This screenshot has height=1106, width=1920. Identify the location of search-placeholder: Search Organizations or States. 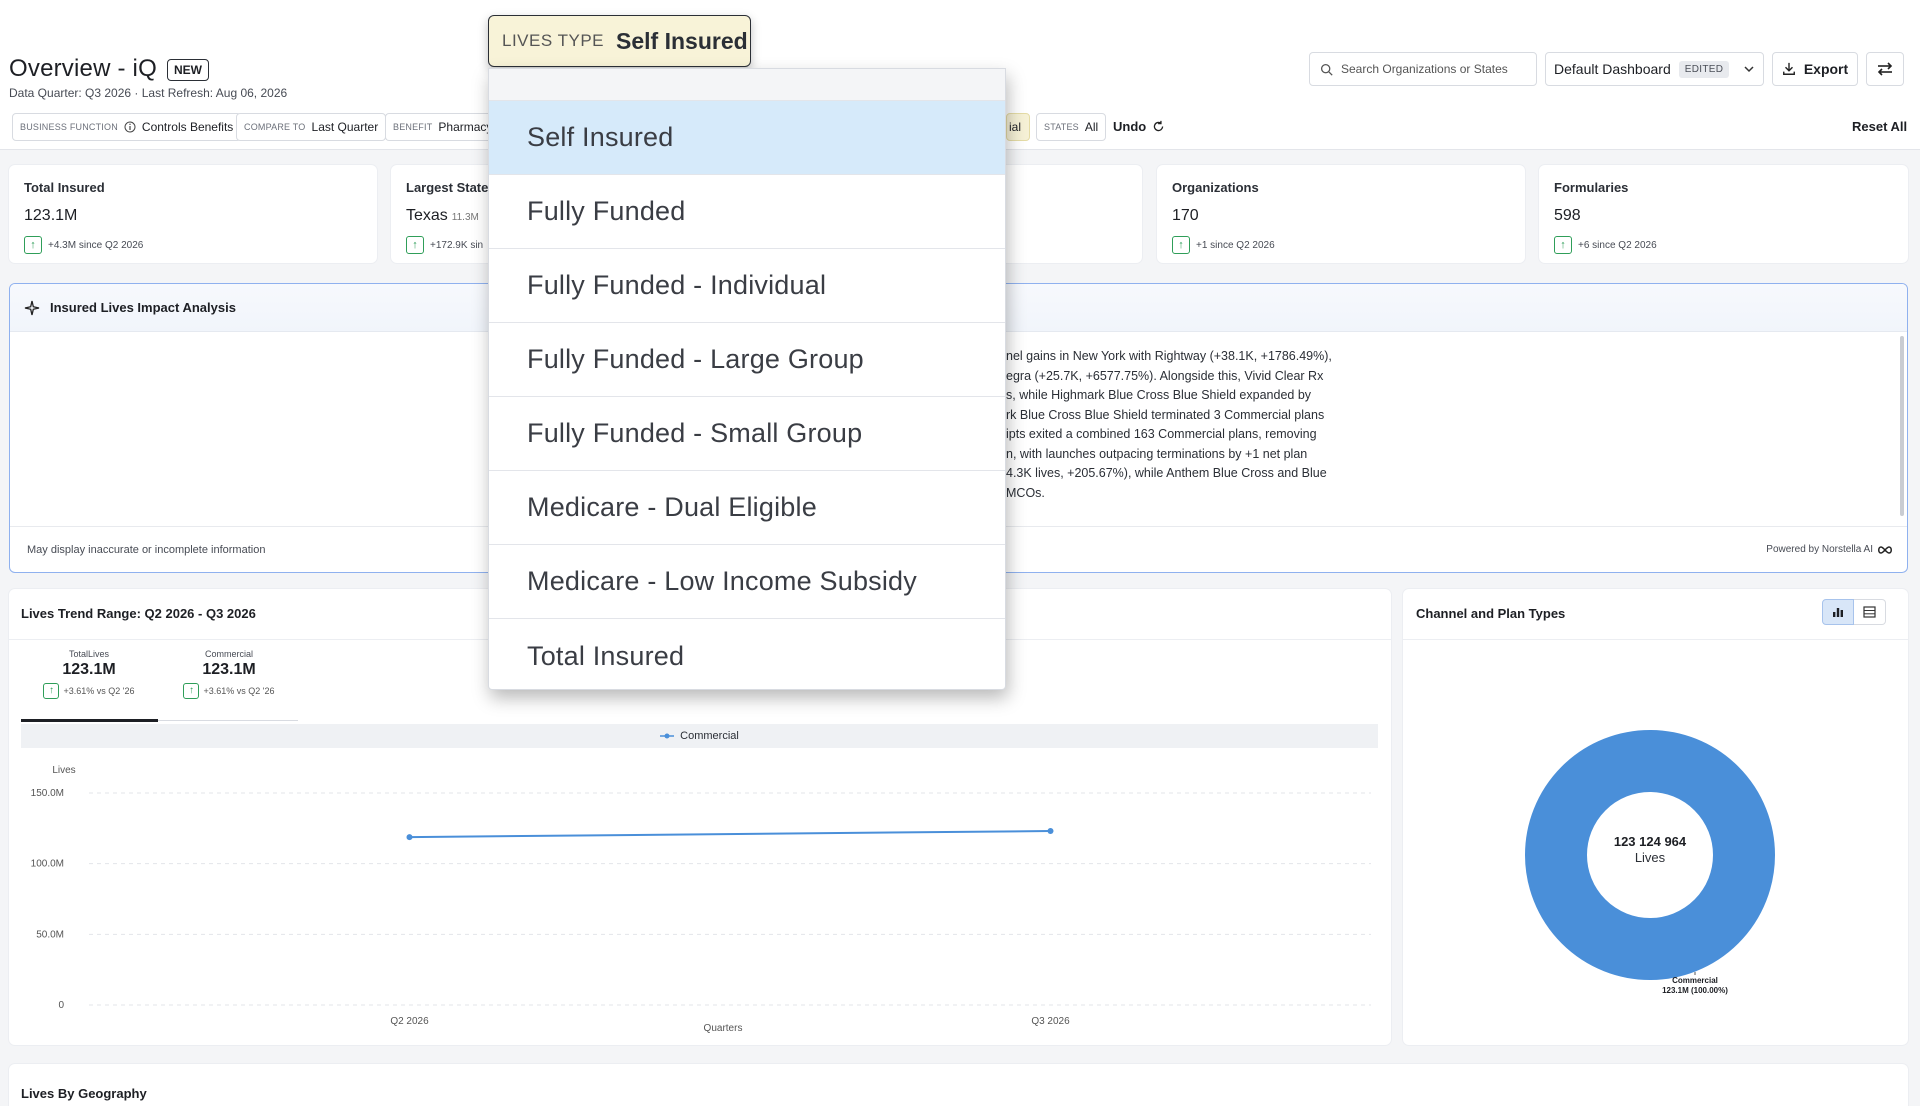
(1424, 69).